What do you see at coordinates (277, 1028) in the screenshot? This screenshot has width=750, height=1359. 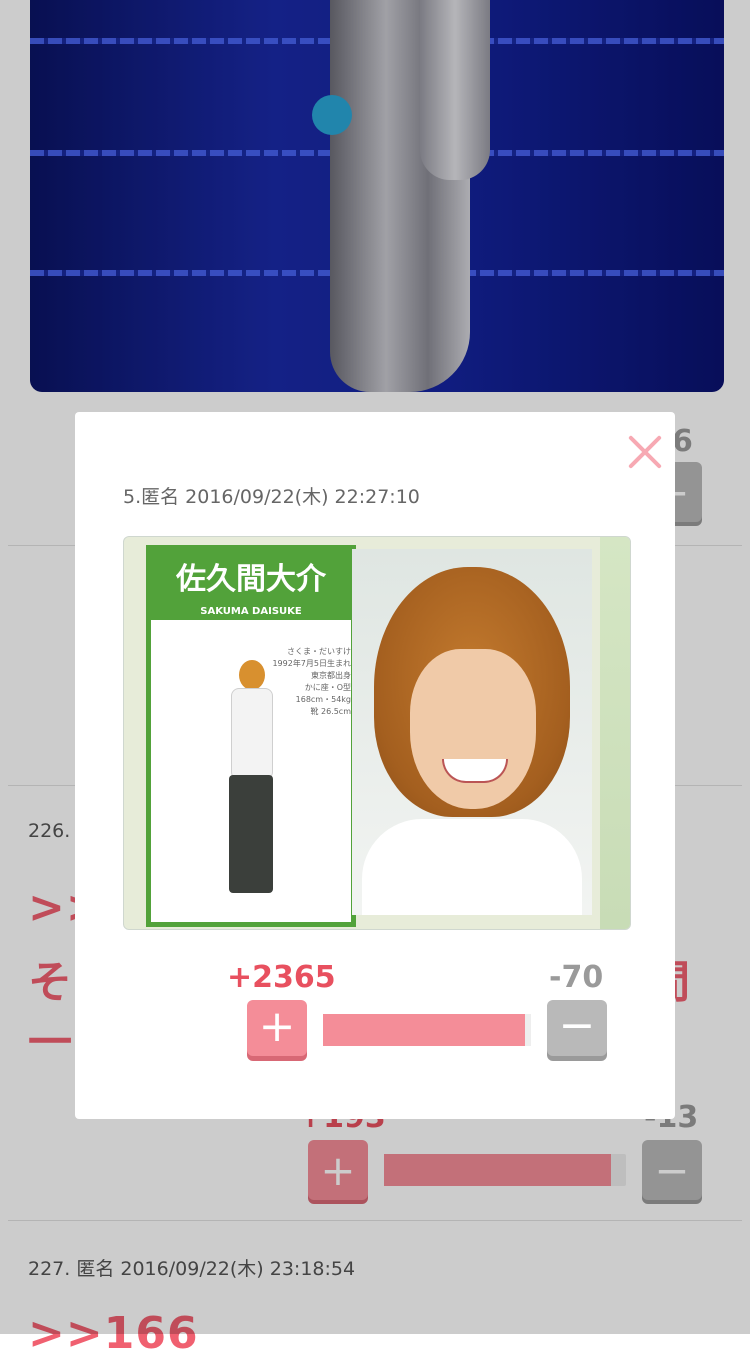 I see `plus-button: +` at bounding box center [277, 1028].